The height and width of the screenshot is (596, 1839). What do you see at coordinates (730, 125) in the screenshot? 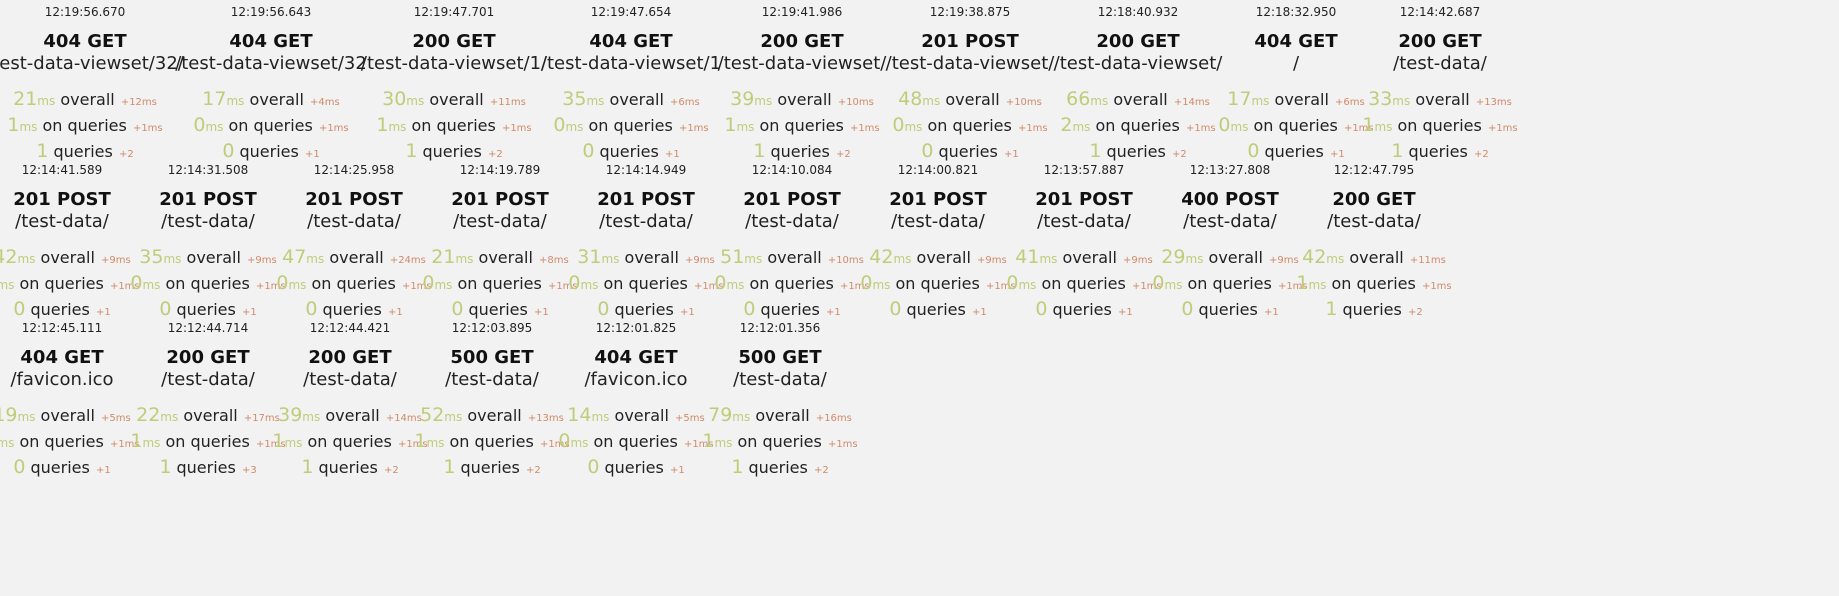
I see `query-time-value: 1` at bounding box center [730, 125].